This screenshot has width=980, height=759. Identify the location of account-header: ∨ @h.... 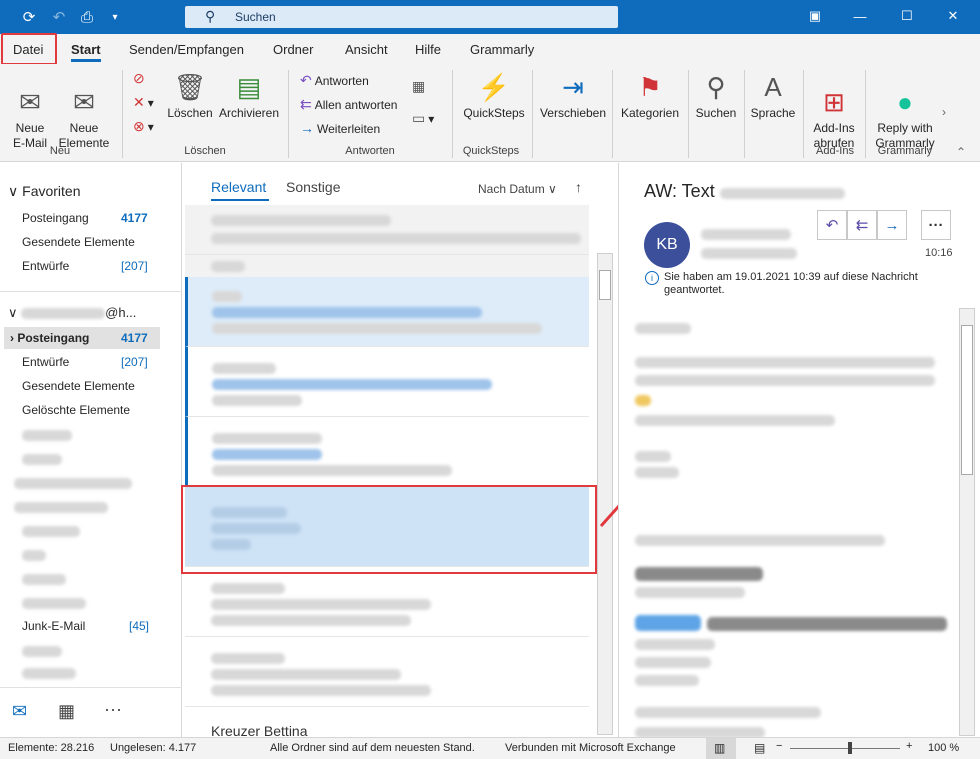
(72, 313).